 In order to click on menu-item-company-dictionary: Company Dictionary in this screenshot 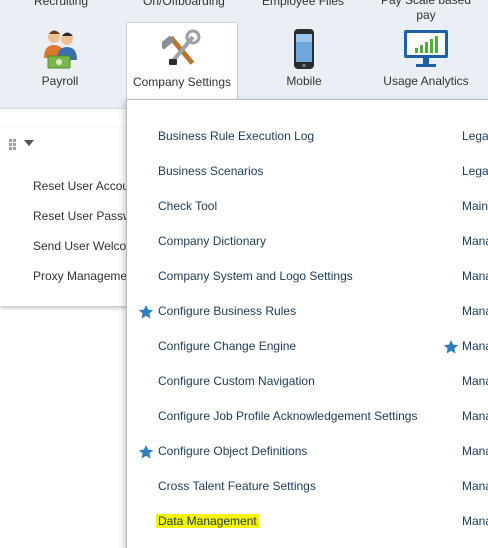, I will do `click(212, 241)`.